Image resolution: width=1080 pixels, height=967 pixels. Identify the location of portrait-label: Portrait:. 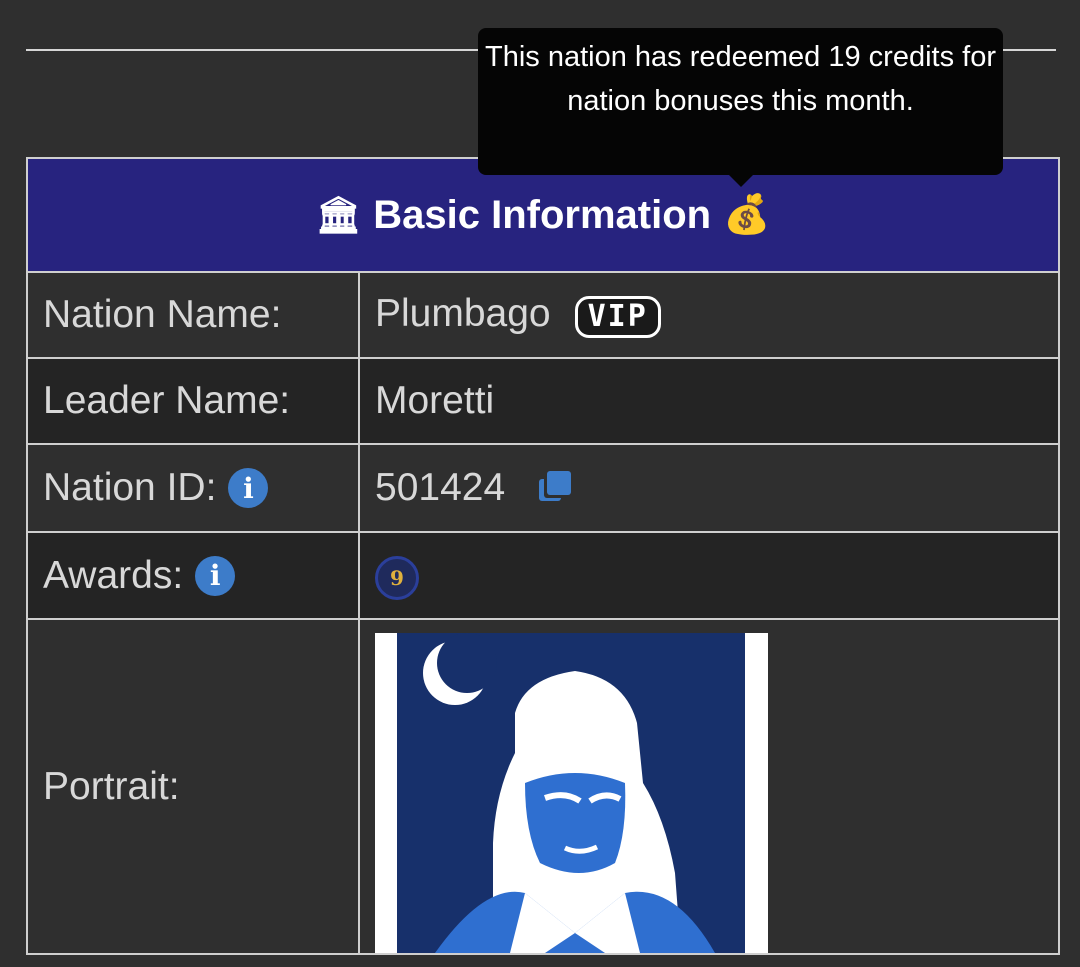
(193, 786).